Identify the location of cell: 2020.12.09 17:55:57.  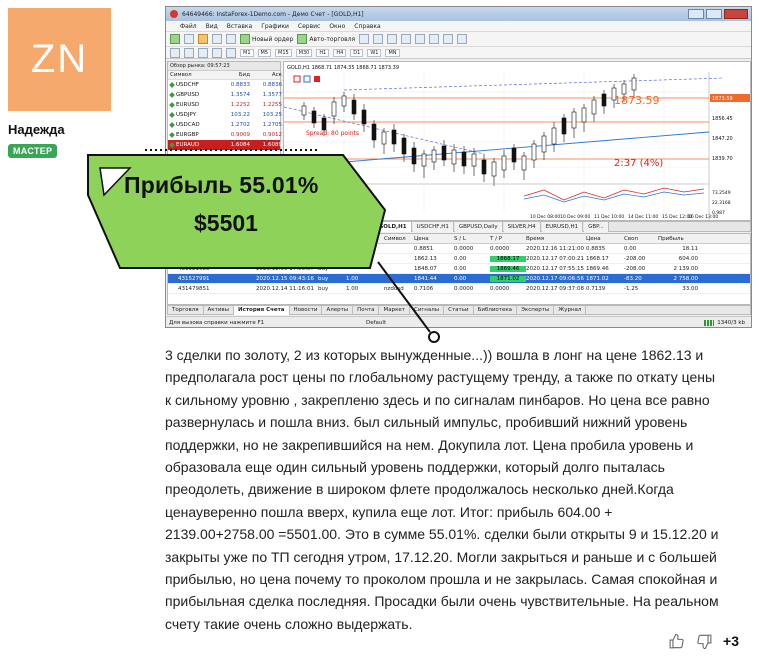
(285, 268).